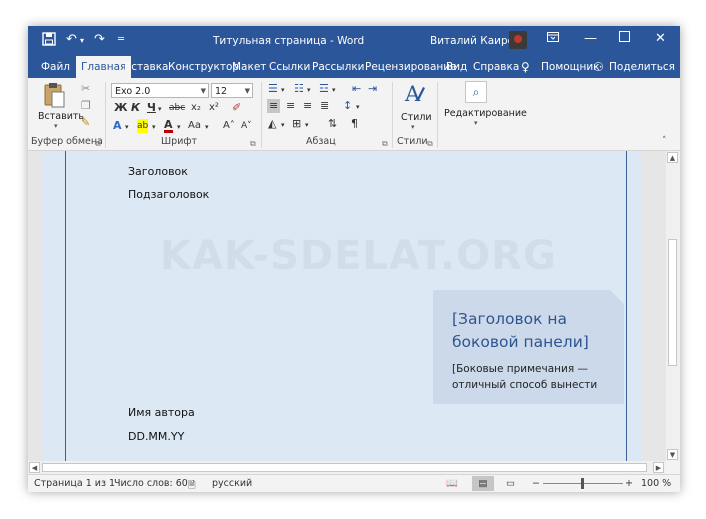 Image resolution: width=706 pixels, height=519 pixels. Describe the element at coordinates (356, 89) in the screenshot. I see `decrease-indent-icon: ⇤` at that location.